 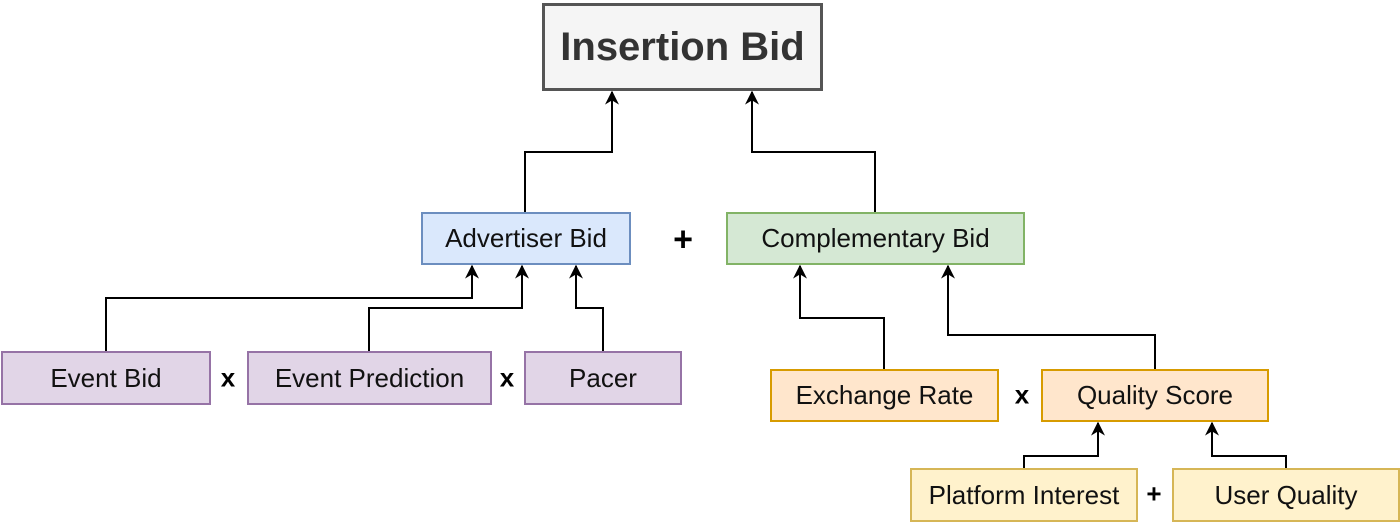 I want to click on edge-user-to-quality, so click(x=1246, y=444).